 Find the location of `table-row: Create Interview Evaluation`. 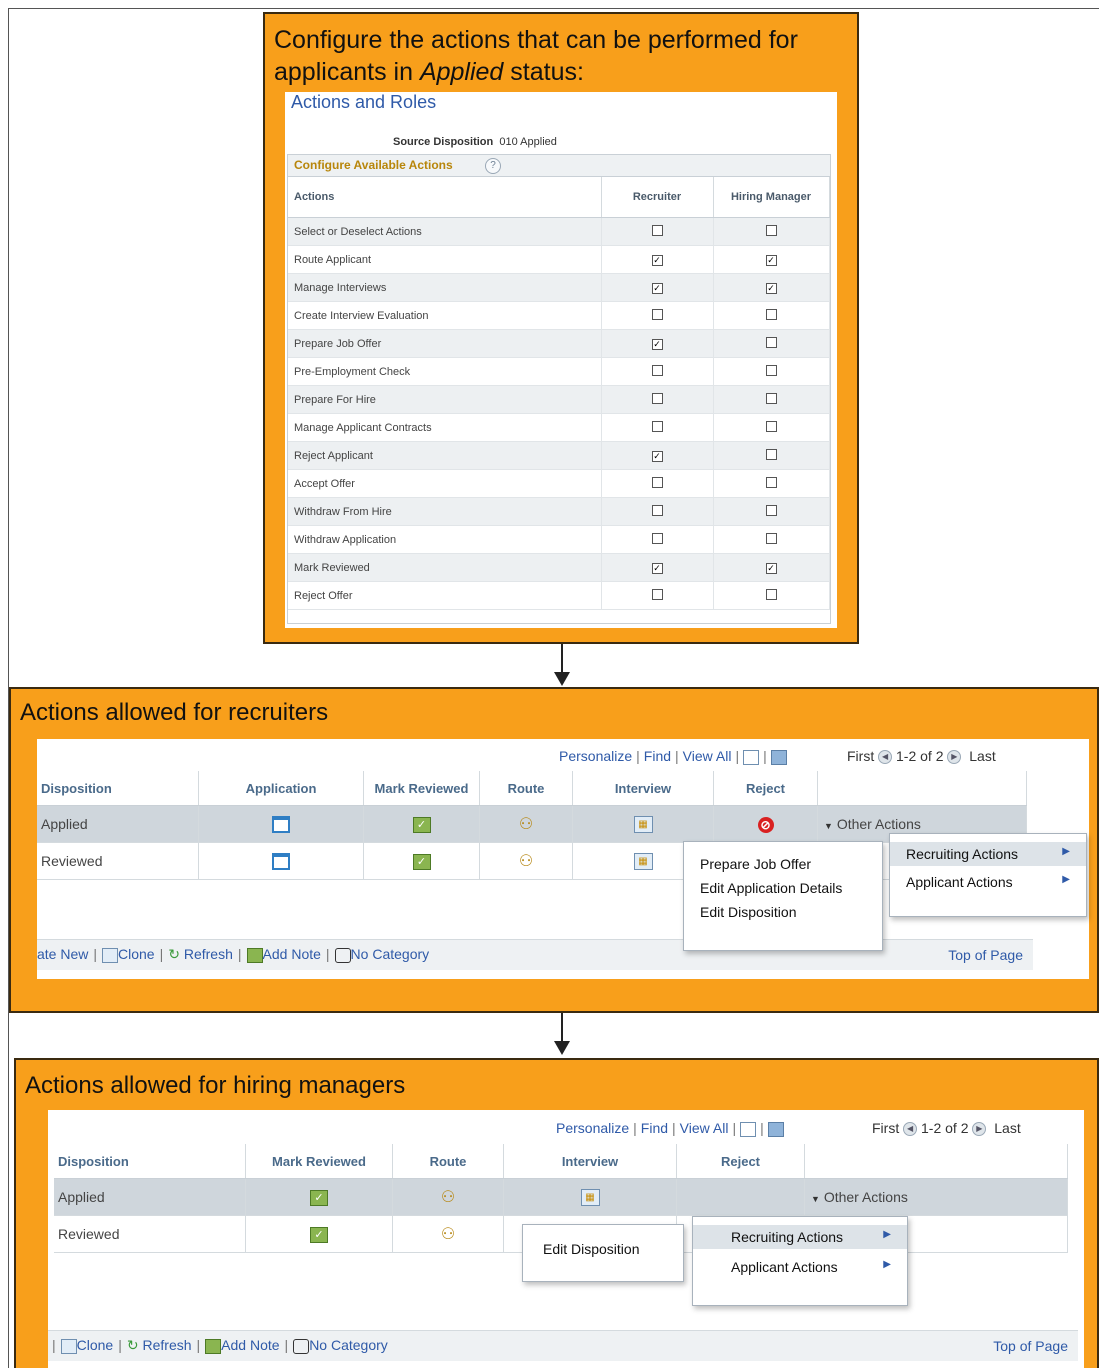

table-row: Create Interview Evaluation is located at coordinates (559, 315).